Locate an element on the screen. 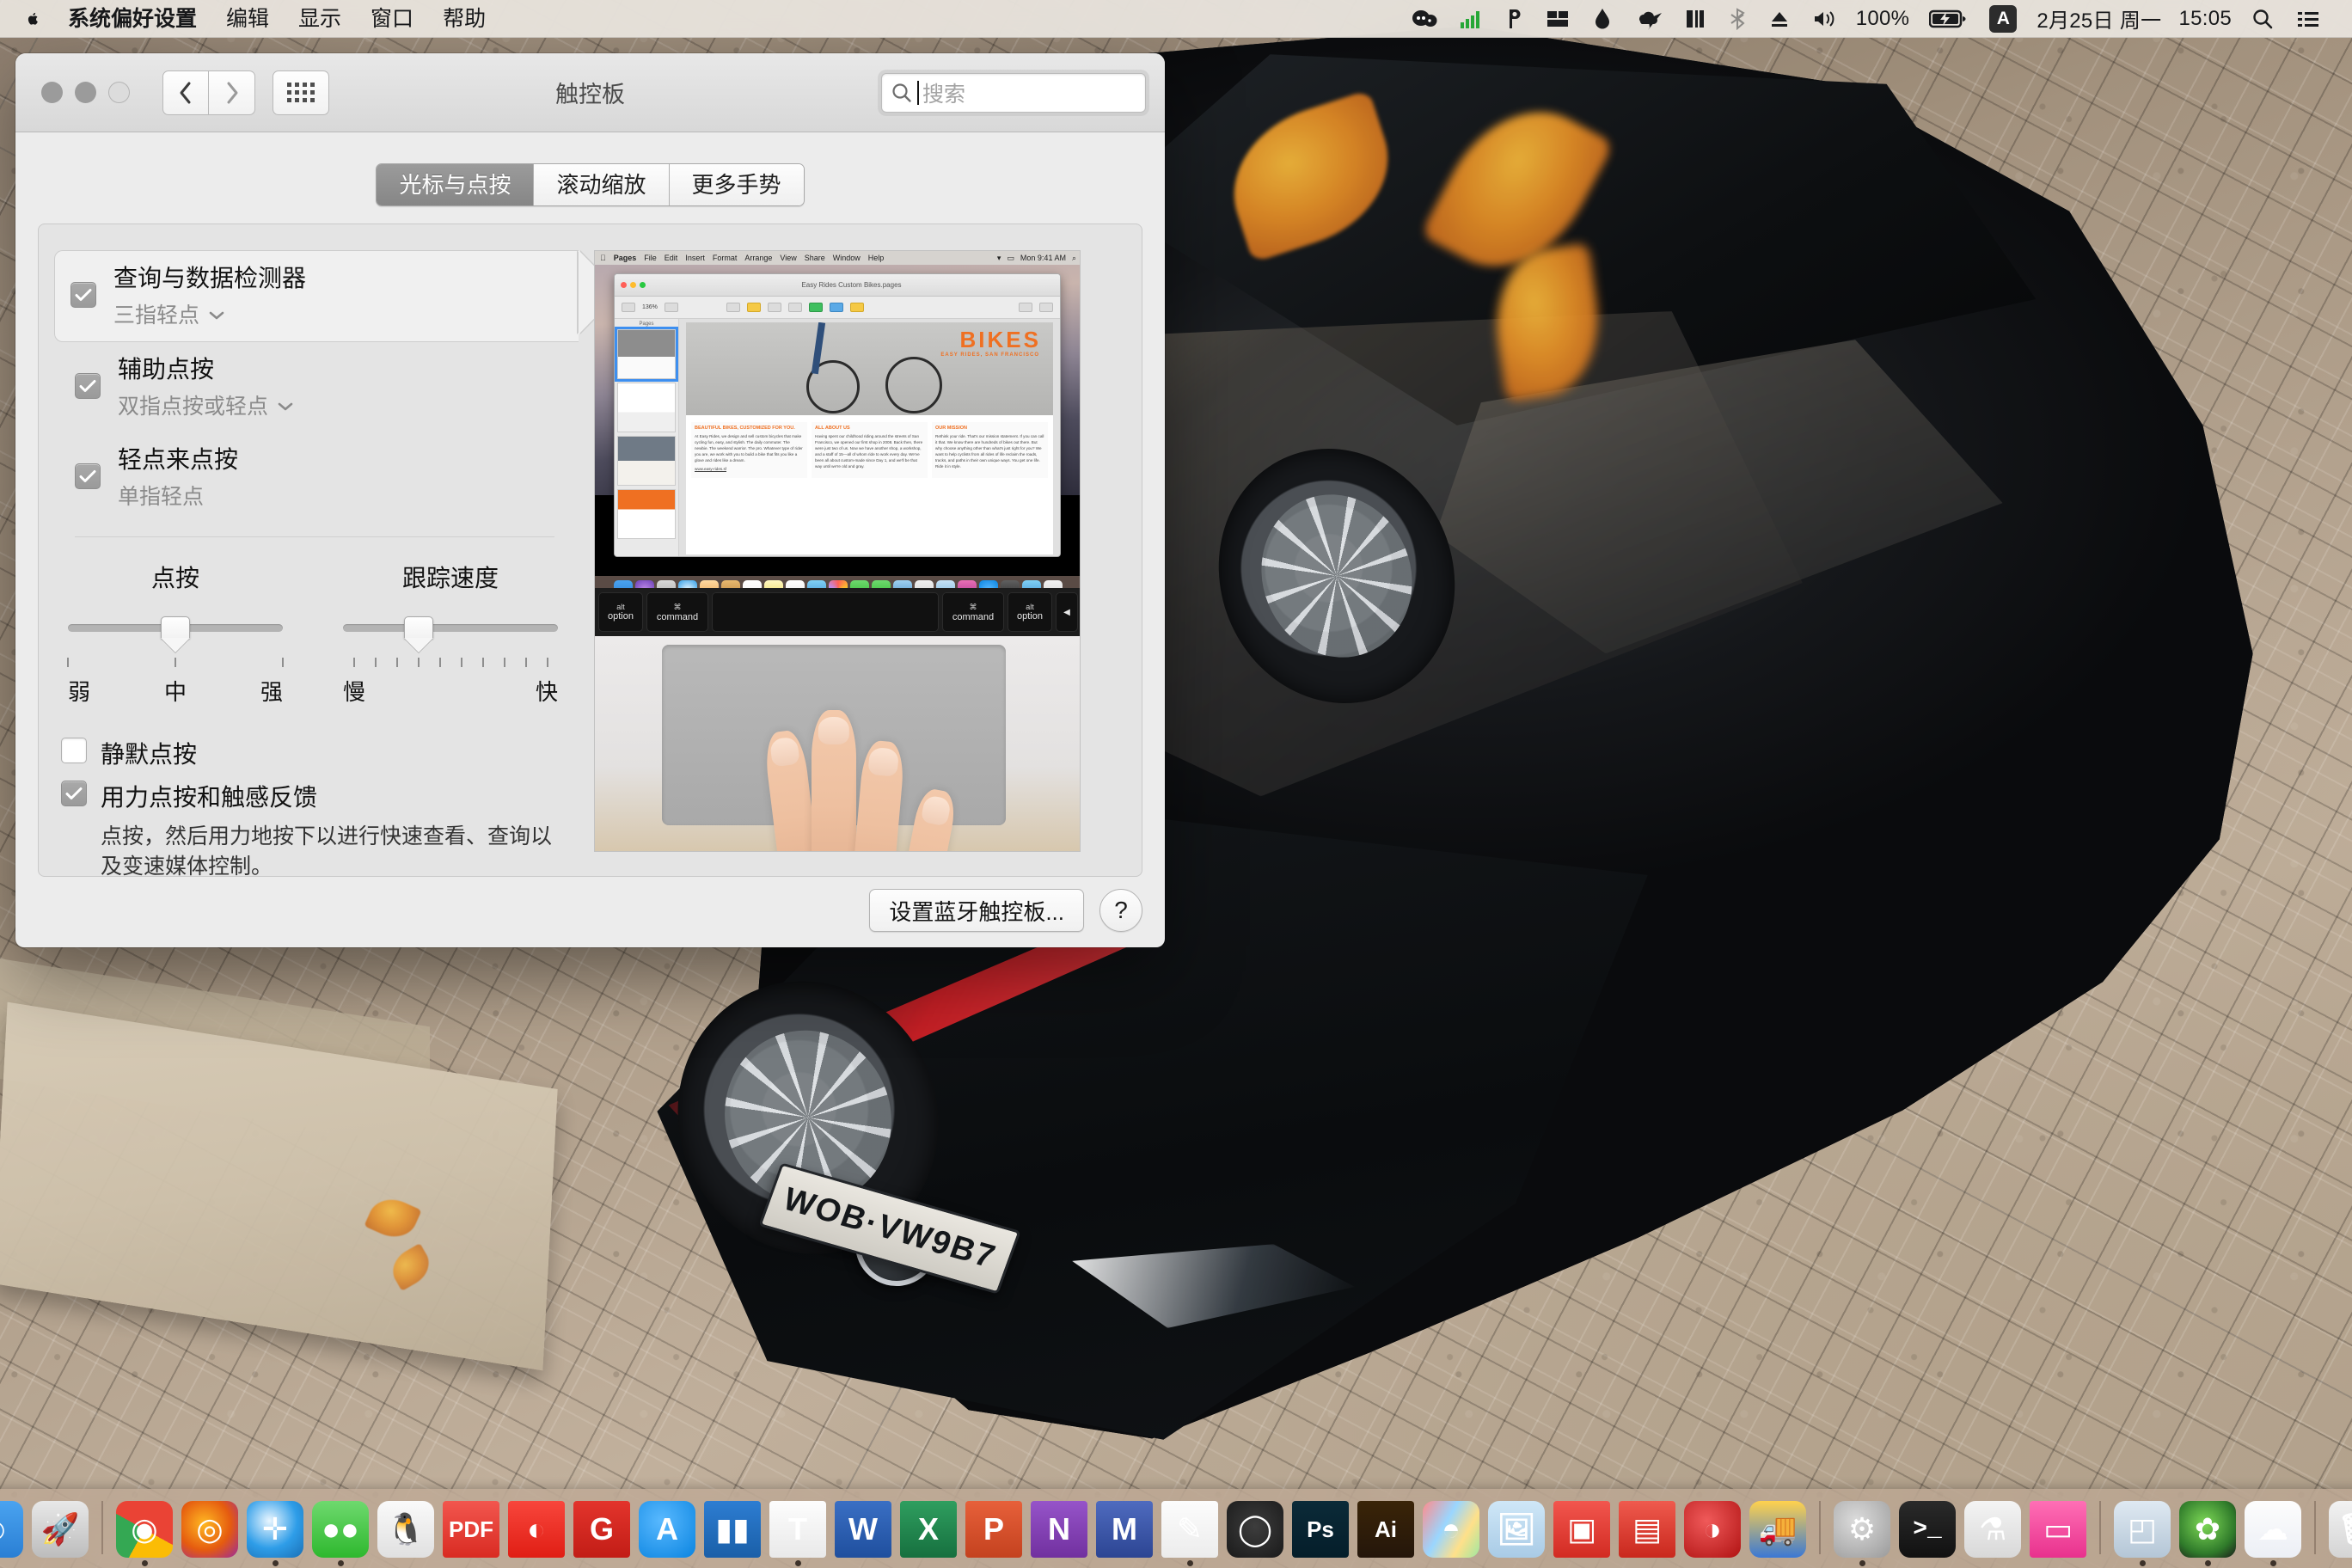 This screenshot has height=1568, width=2352. obsidian-icon: ◯ is located at coordinates (1255, 1529).